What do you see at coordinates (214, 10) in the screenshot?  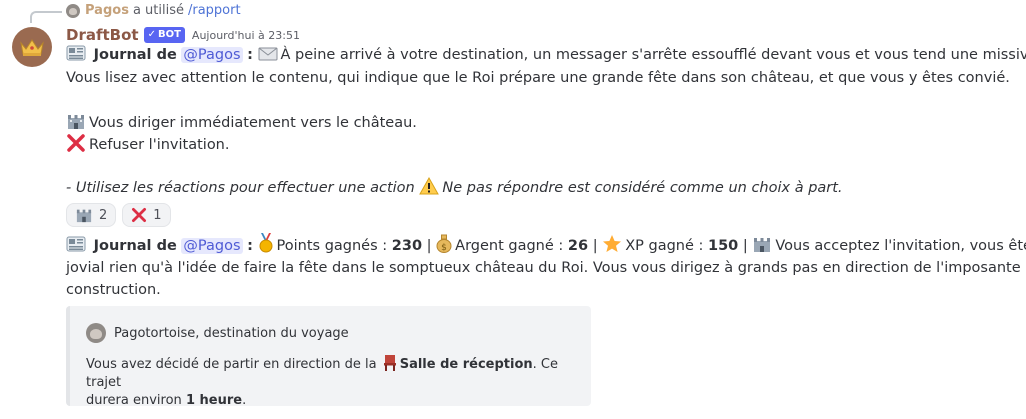 I see `reply-command: /rapport` at bounding box center [214, 10].